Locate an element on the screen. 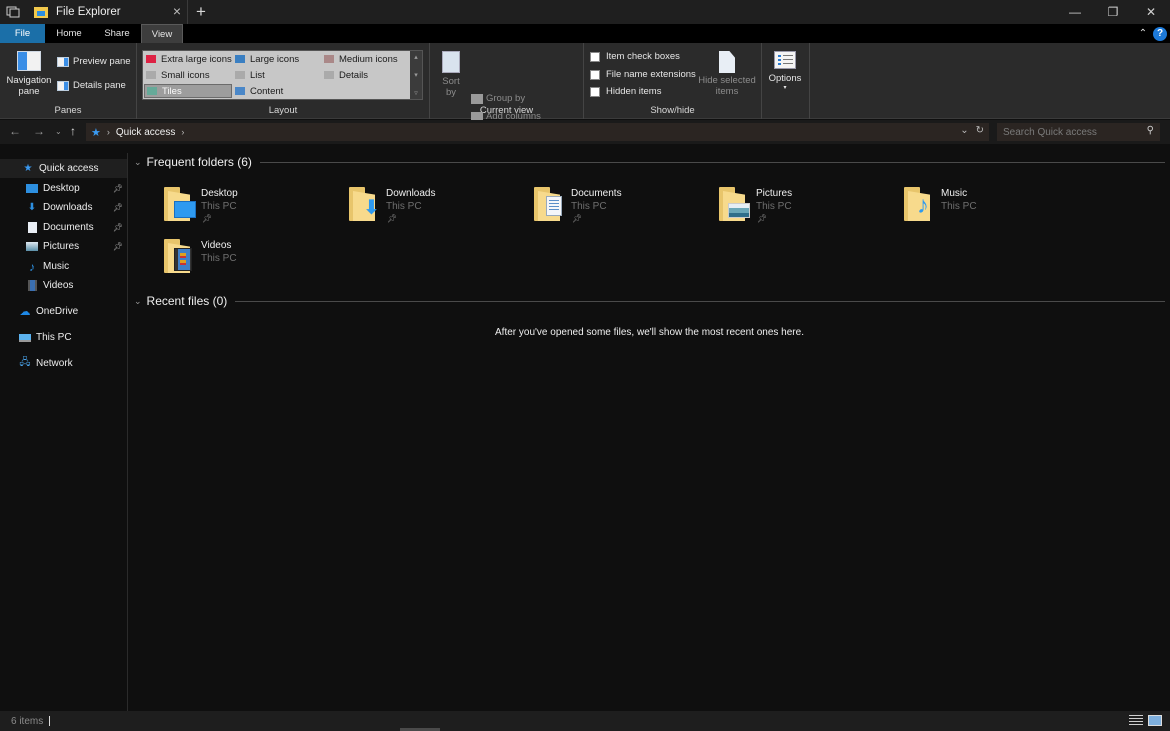 This screenshot has width=1170, height=731. preview-pane-button: Preview pane is located at coordinates (94, 61).